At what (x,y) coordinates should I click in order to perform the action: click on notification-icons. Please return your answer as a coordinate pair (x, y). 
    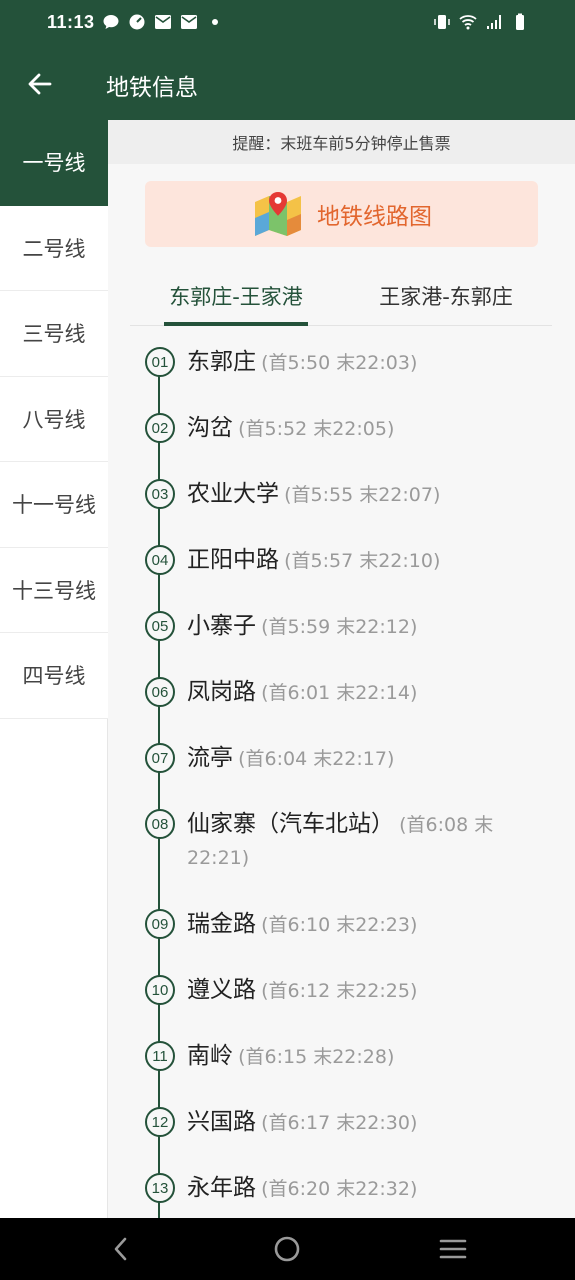
    Looking at the image, I should click on (163, 22).